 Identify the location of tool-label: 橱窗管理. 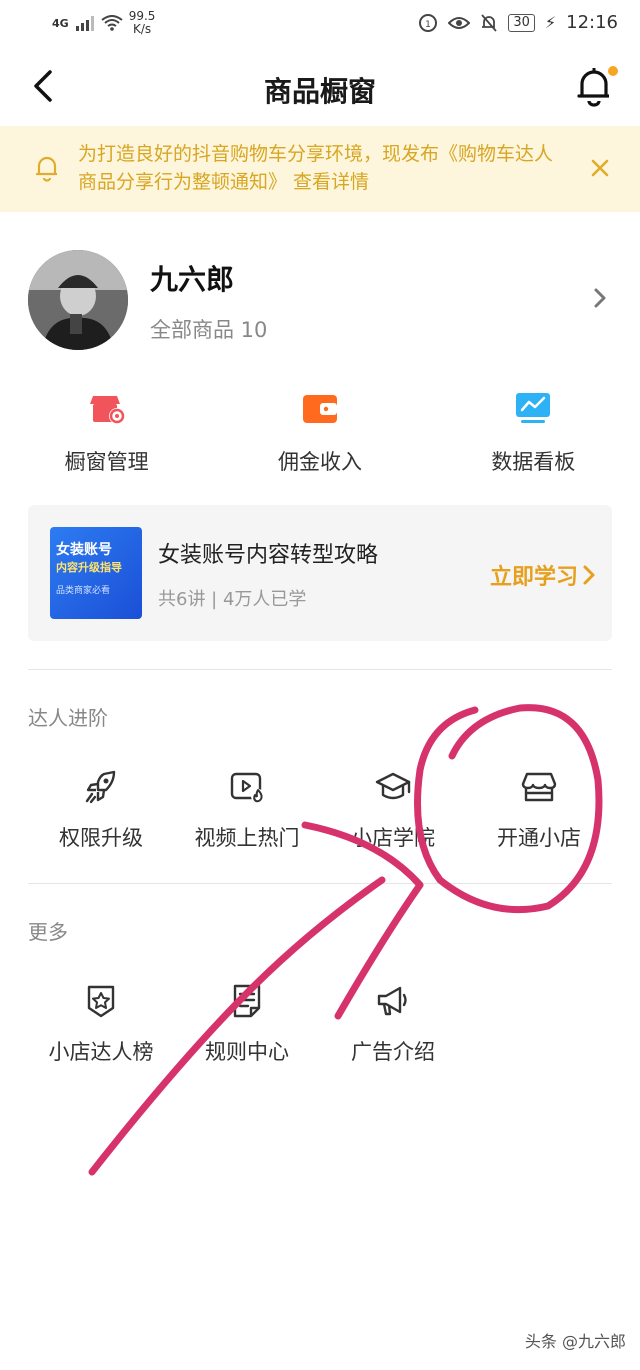
(106, 462).